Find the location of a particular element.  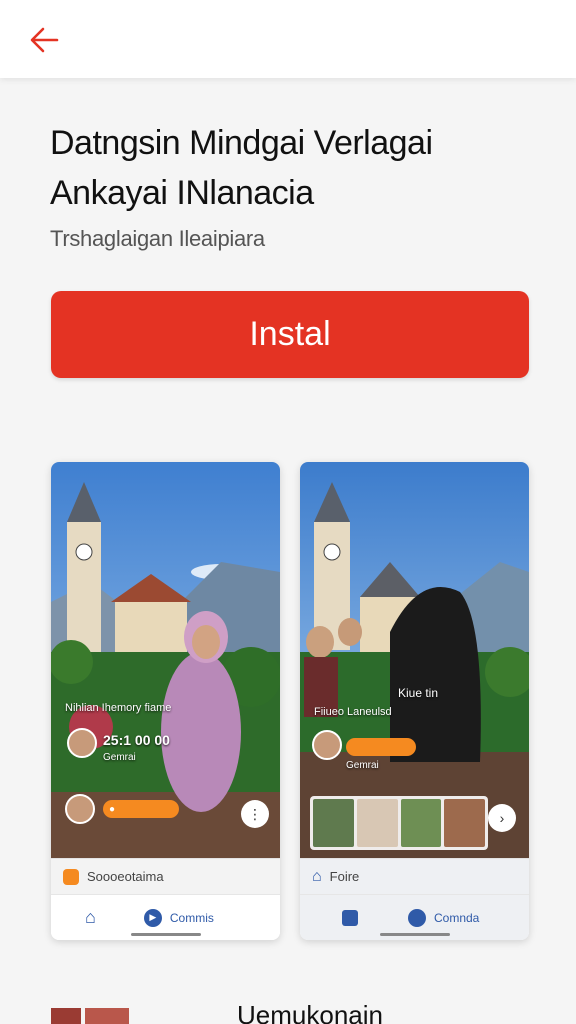

camera-icon: ● is located at coordinates (112, 809).